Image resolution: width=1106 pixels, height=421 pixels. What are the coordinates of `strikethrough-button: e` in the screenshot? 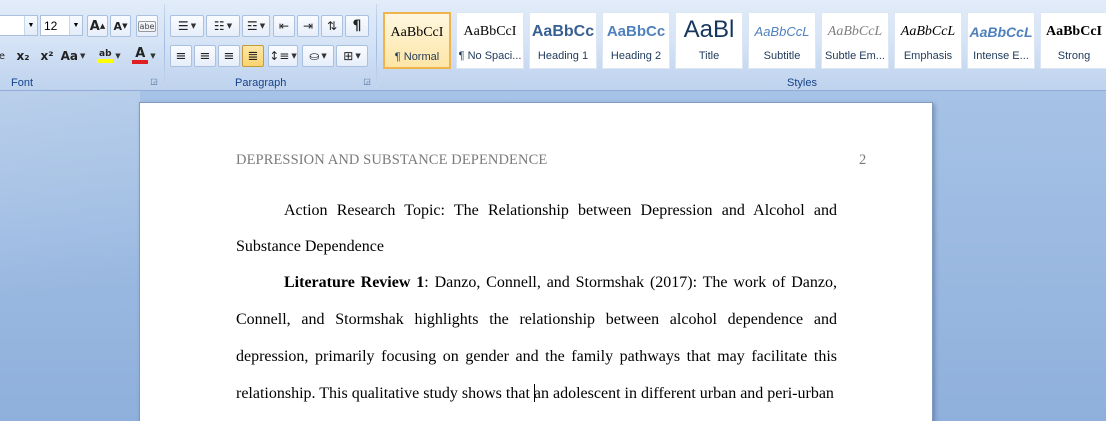 It's located at (4, 56).